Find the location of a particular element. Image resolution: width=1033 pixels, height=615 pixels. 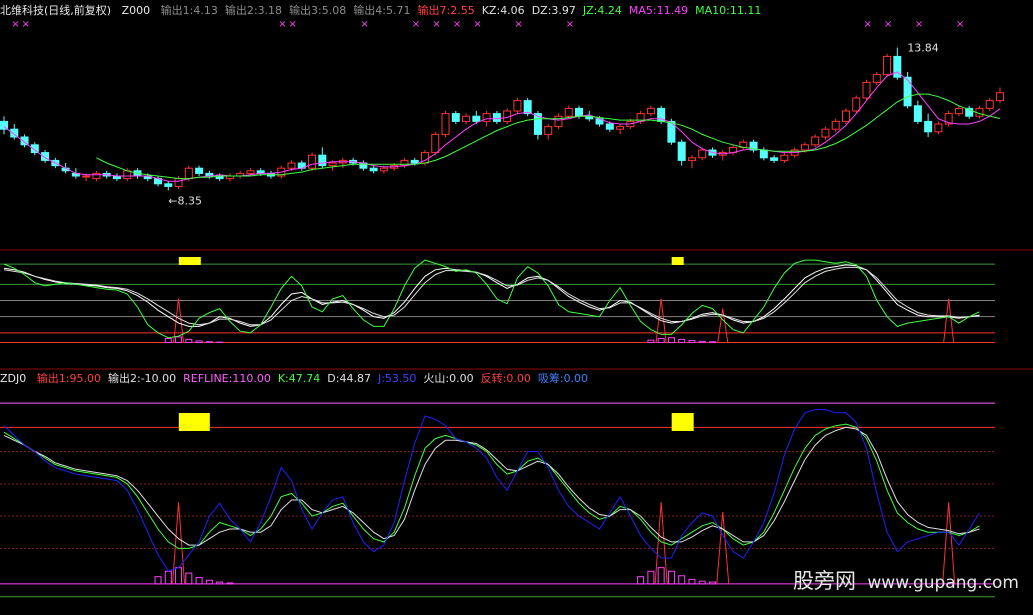

main-field-label: 输出4: is located at coordinates (369, 10).